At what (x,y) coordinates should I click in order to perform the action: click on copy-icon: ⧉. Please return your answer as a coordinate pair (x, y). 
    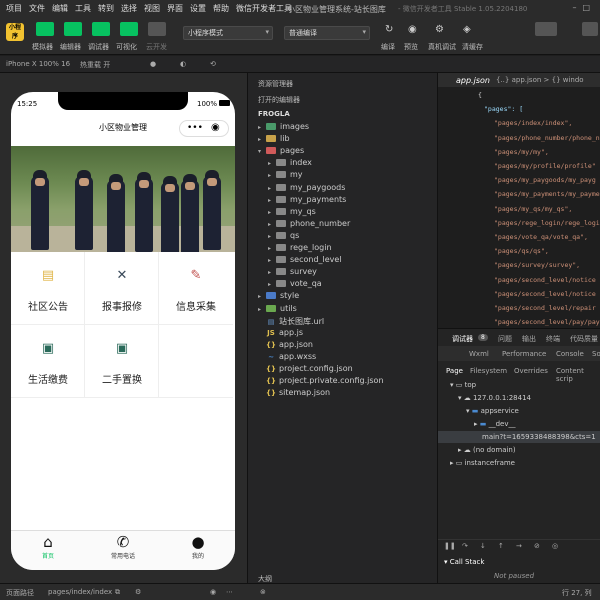
    Looking at the image, I should click on (117, 592).